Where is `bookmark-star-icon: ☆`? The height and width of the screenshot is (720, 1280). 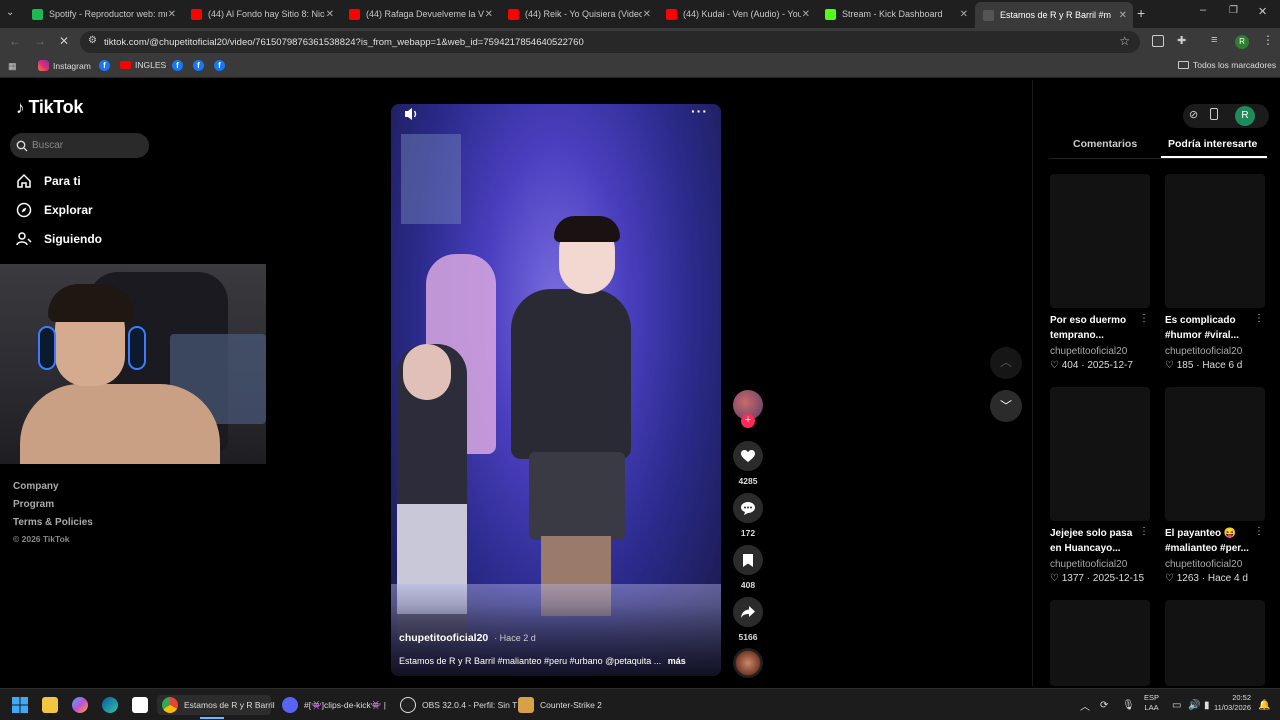 bookmark-star-icon: ☆ is located at coordinates (1124, 41).